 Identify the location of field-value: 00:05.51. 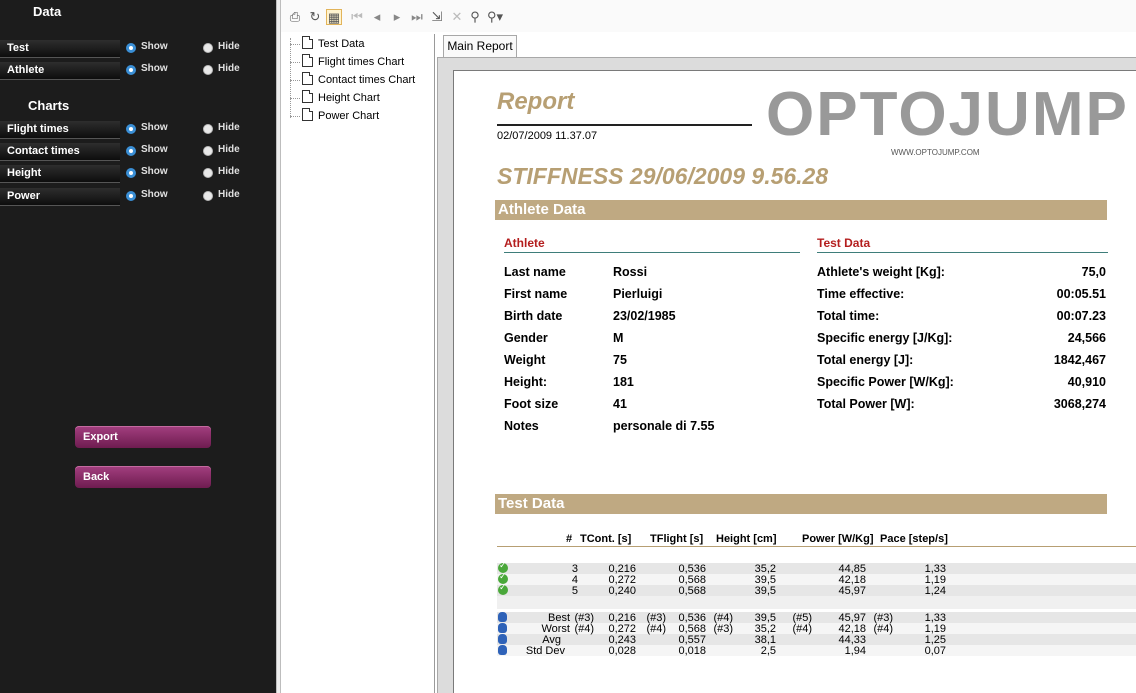
(1081, 294).